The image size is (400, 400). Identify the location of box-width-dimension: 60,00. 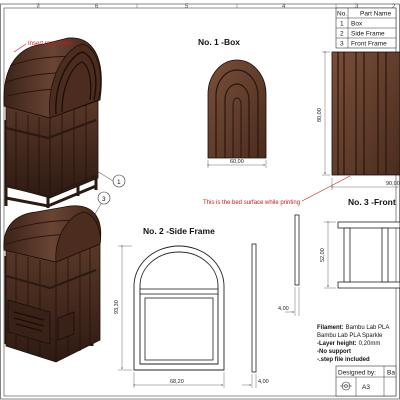
(237, 163).